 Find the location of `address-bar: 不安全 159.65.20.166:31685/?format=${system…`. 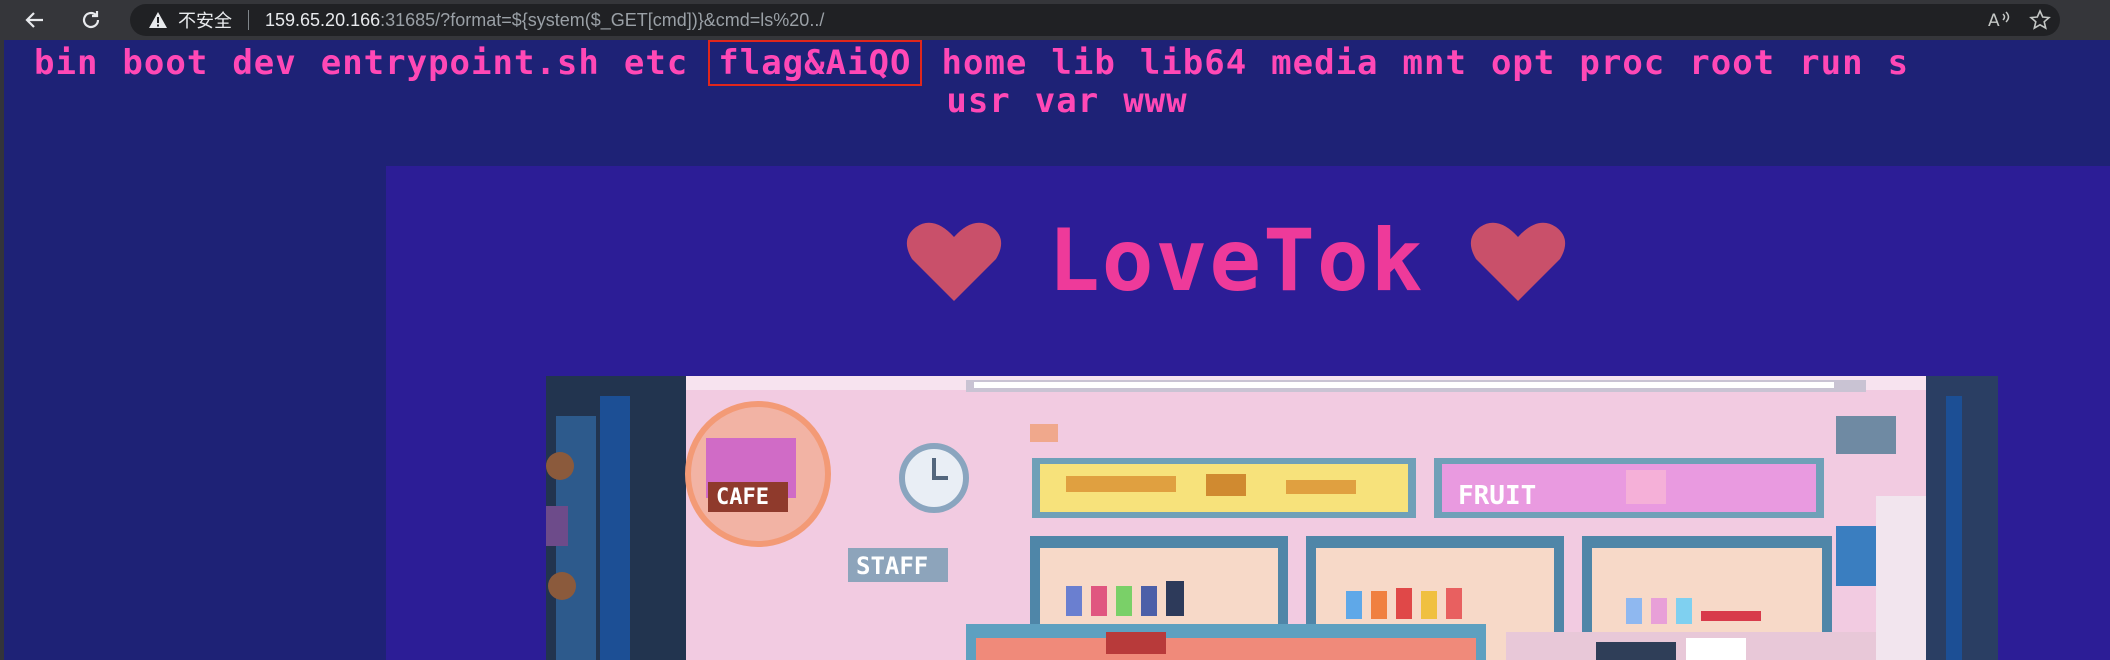

address-bar: 不安全 159.65.20.166:31685/?format=${system… is located at coordinates (1095, 20).